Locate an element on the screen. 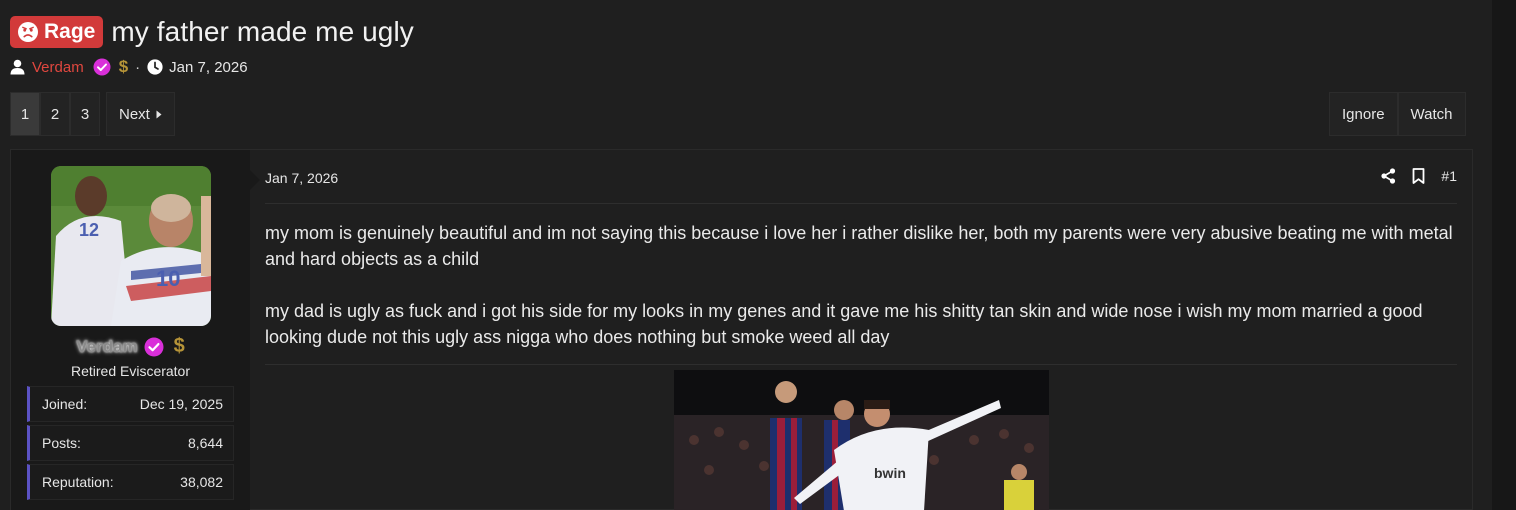 This screenshot has height=510, width=1516. page-1-button: 1 is located at coordinates (25, 114).